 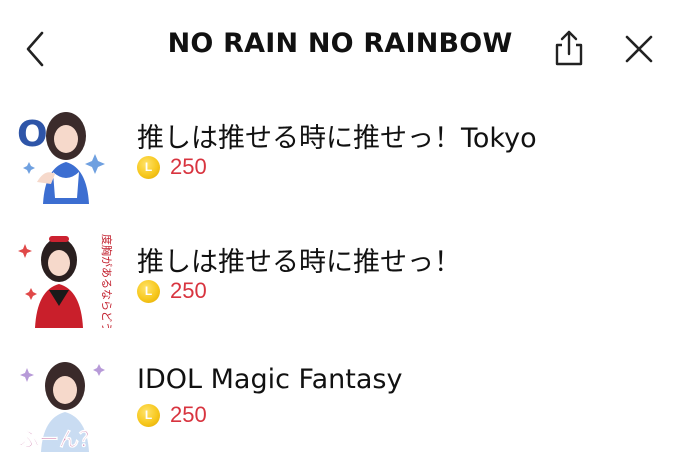 I want to click on item-title: 推しは推せる時に推せっ！, so click(x=299, y=262).